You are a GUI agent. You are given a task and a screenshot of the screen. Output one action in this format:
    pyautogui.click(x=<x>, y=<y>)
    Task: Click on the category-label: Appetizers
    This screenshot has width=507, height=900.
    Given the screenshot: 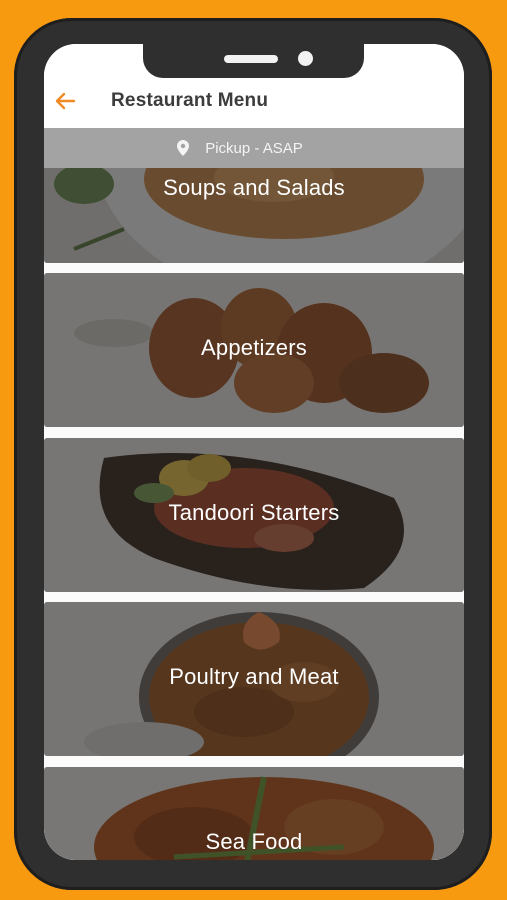 What is the action you would take?
    pyautogui.click(x=254, y=347)
    